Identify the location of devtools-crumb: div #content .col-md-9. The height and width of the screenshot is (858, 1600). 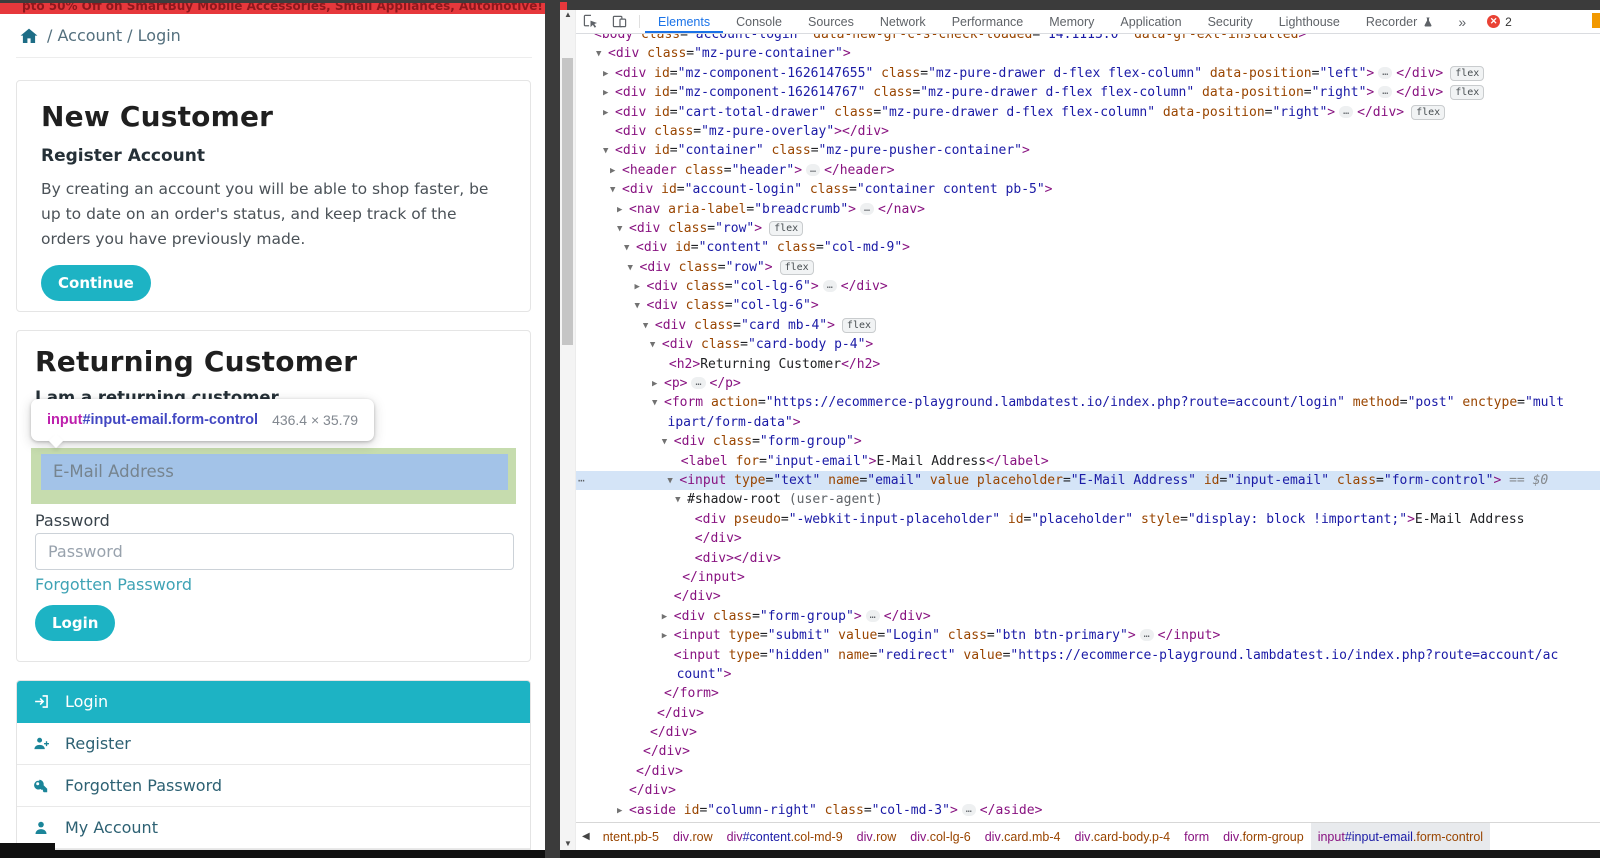
(785, 836).